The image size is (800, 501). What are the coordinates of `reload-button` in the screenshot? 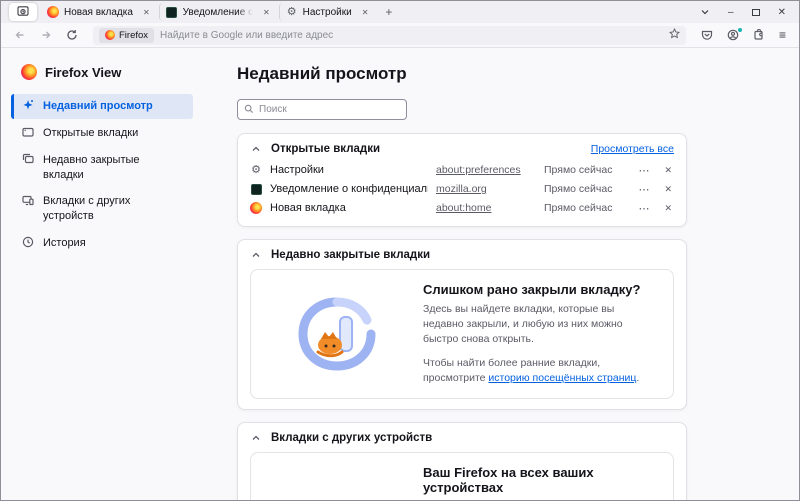 It's located at (72, 35).